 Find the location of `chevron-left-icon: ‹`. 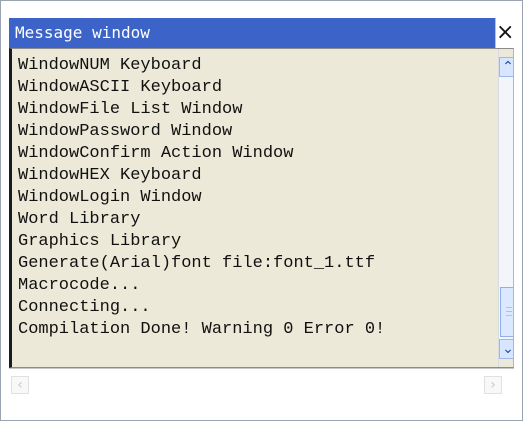

chevron-left-icon: ‹ is located at coordinates (20, 385).